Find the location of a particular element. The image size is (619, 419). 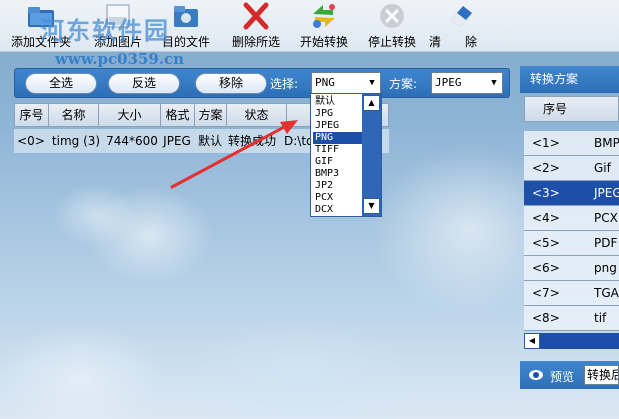

watermark-text: 河东软件园 is located at coordinates (105, 30).